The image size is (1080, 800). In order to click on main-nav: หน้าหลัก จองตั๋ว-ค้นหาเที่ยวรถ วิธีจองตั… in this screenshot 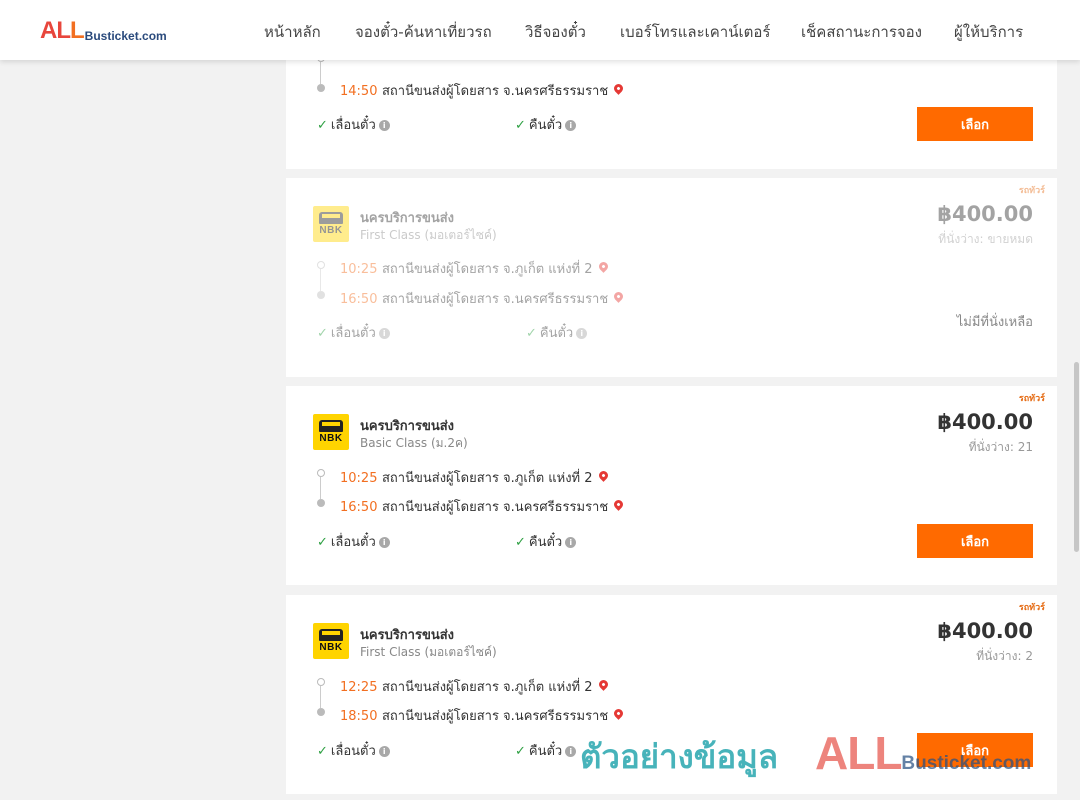, I will do `click(540, 31)`.